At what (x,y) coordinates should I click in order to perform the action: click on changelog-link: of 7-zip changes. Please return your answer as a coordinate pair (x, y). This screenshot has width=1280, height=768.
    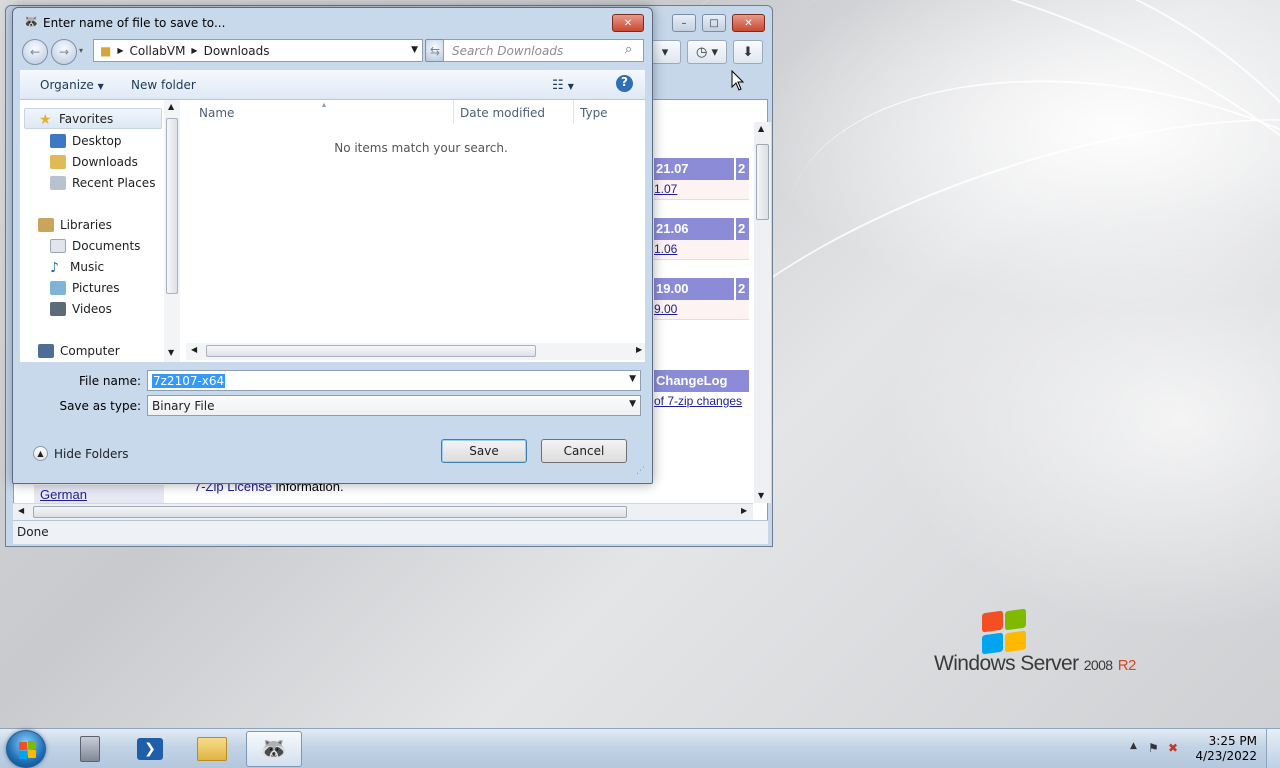
    Looking at the image, I should click on (701, 402).